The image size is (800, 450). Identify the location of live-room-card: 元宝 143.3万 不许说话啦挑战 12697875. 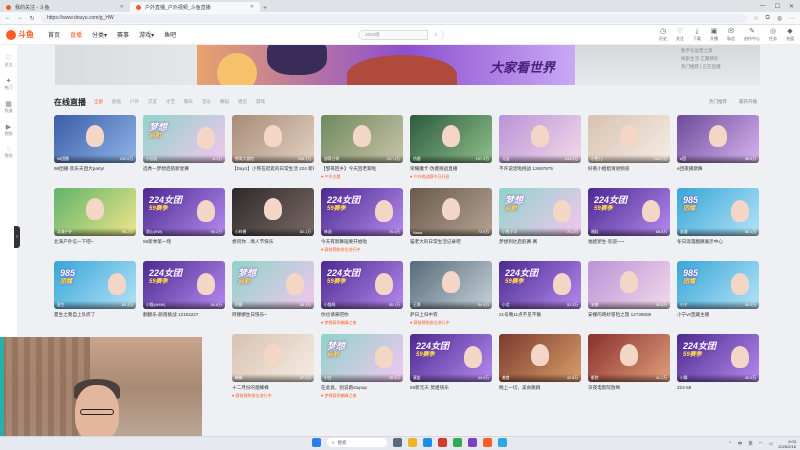
(540, 151).